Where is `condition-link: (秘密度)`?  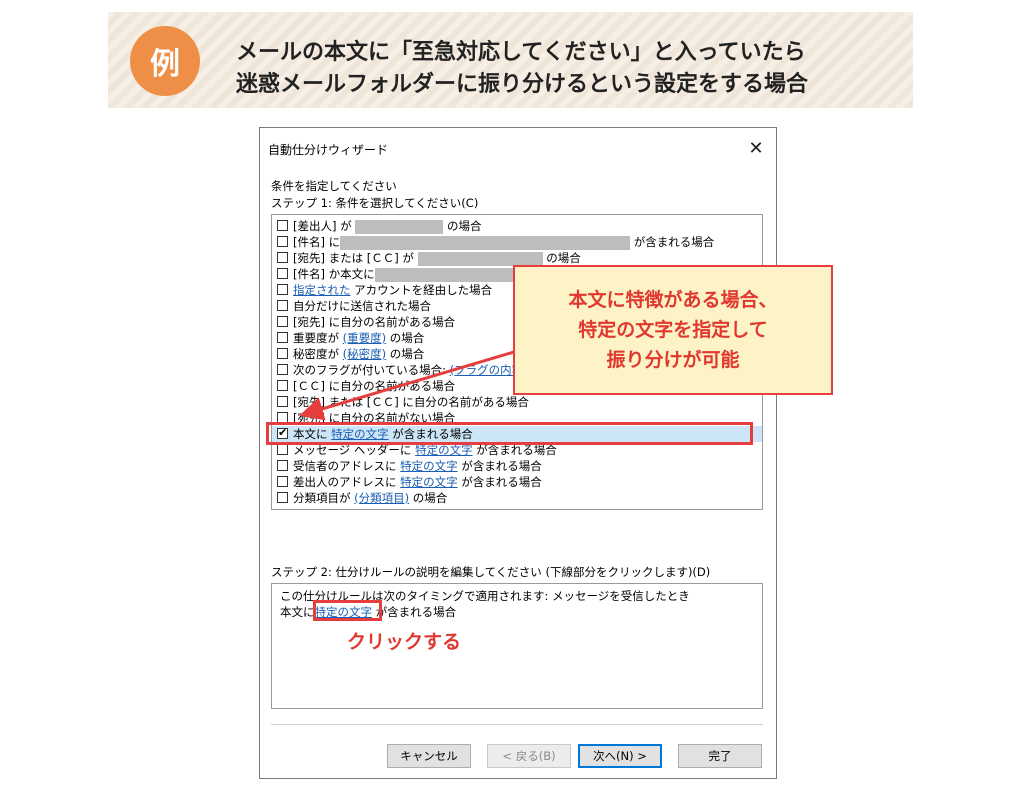 condition-link: (秘密度) is located at coordinates (364, 354).